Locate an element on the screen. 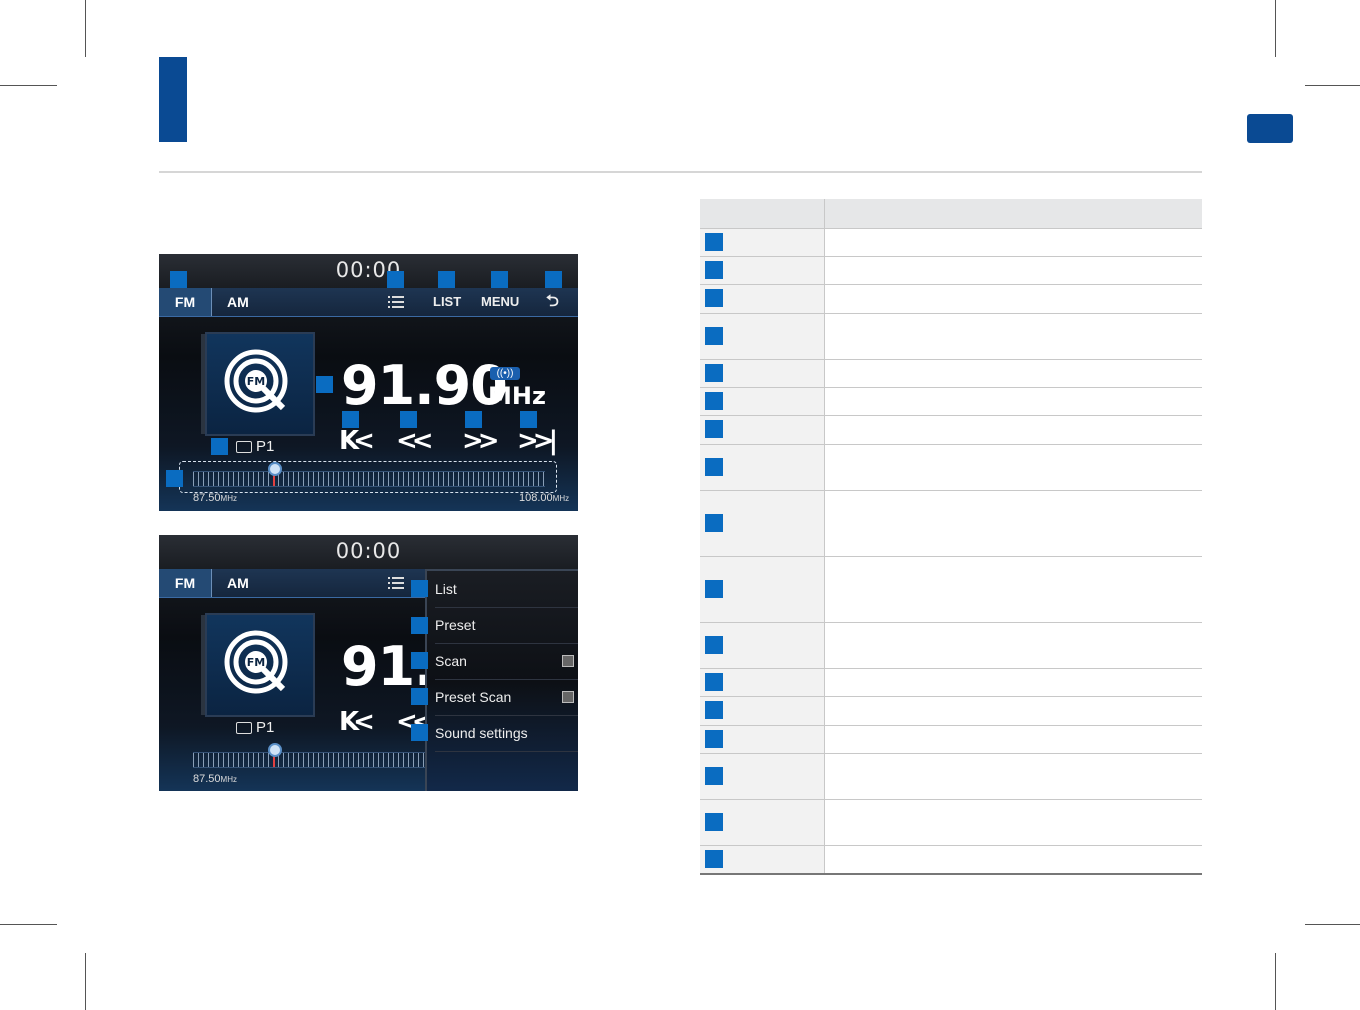 This screenshot has height=1010, width=1360. signal-icon: ((•)) is located at coordinates (505, 373).